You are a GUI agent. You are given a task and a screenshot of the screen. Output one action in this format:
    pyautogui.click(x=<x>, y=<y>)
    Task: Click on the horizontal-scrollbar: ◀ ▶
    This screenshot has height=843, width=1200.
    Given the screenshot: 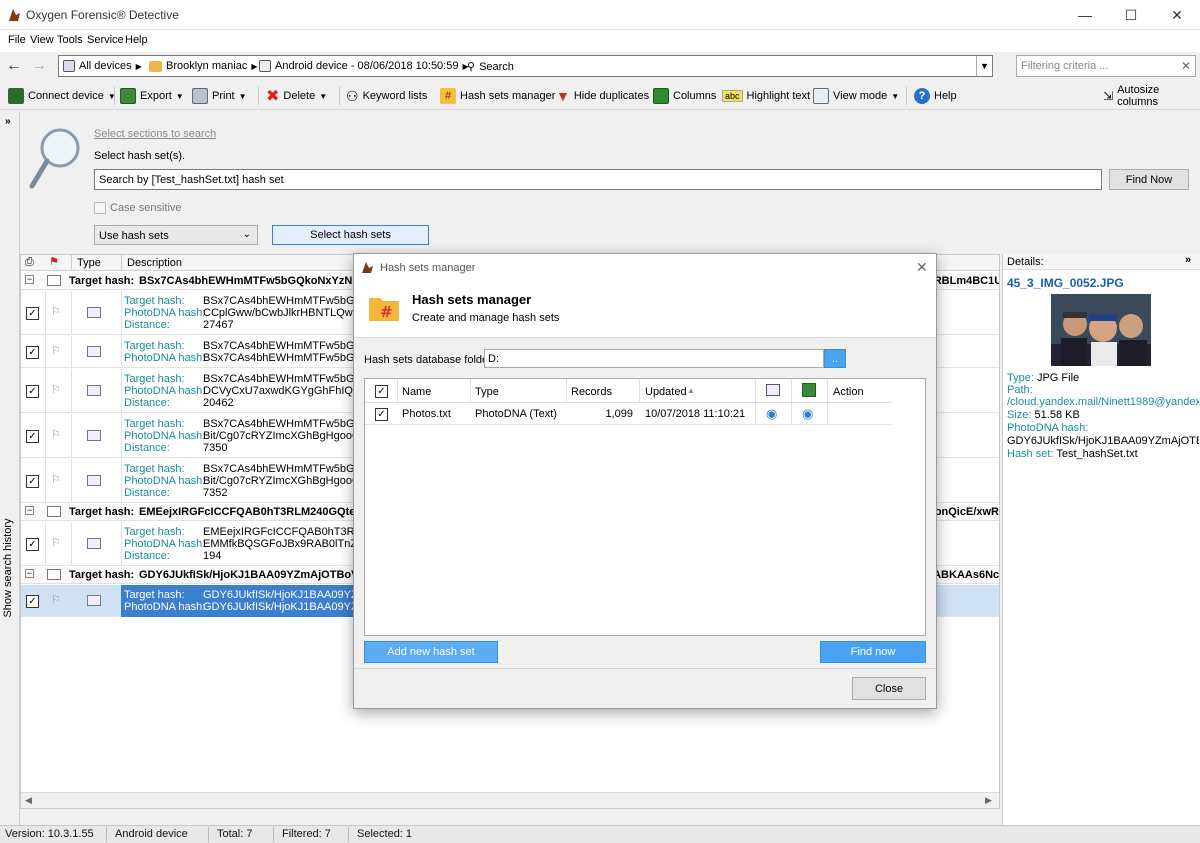 What is the action you would take?
    pyautogui.click(x=510, y=800)
    